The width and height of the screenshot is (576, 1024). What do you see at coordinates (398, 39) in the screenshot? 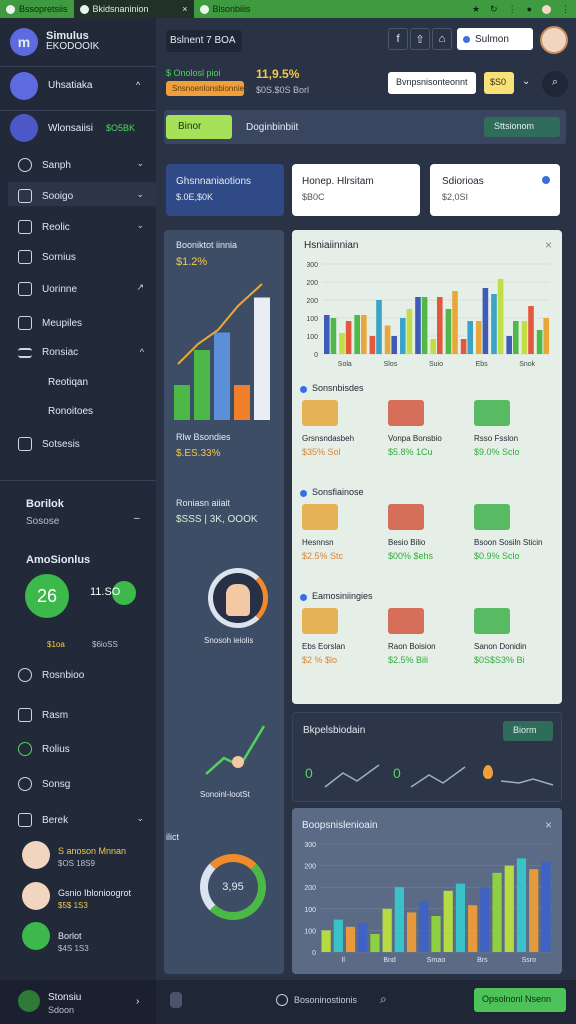
I see `facebook-icon: f` at bounding box center [398, 39].